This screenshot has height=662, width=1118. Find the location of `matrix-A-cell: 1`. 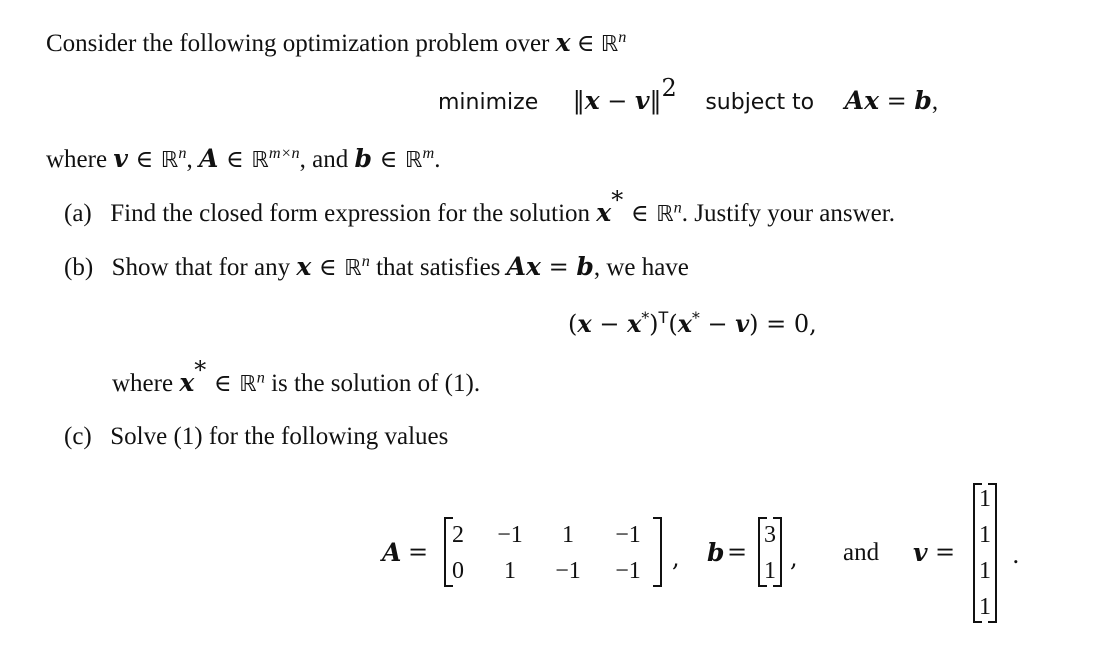

matrix-A-cell: 1 is located at coordinates (568, 535).